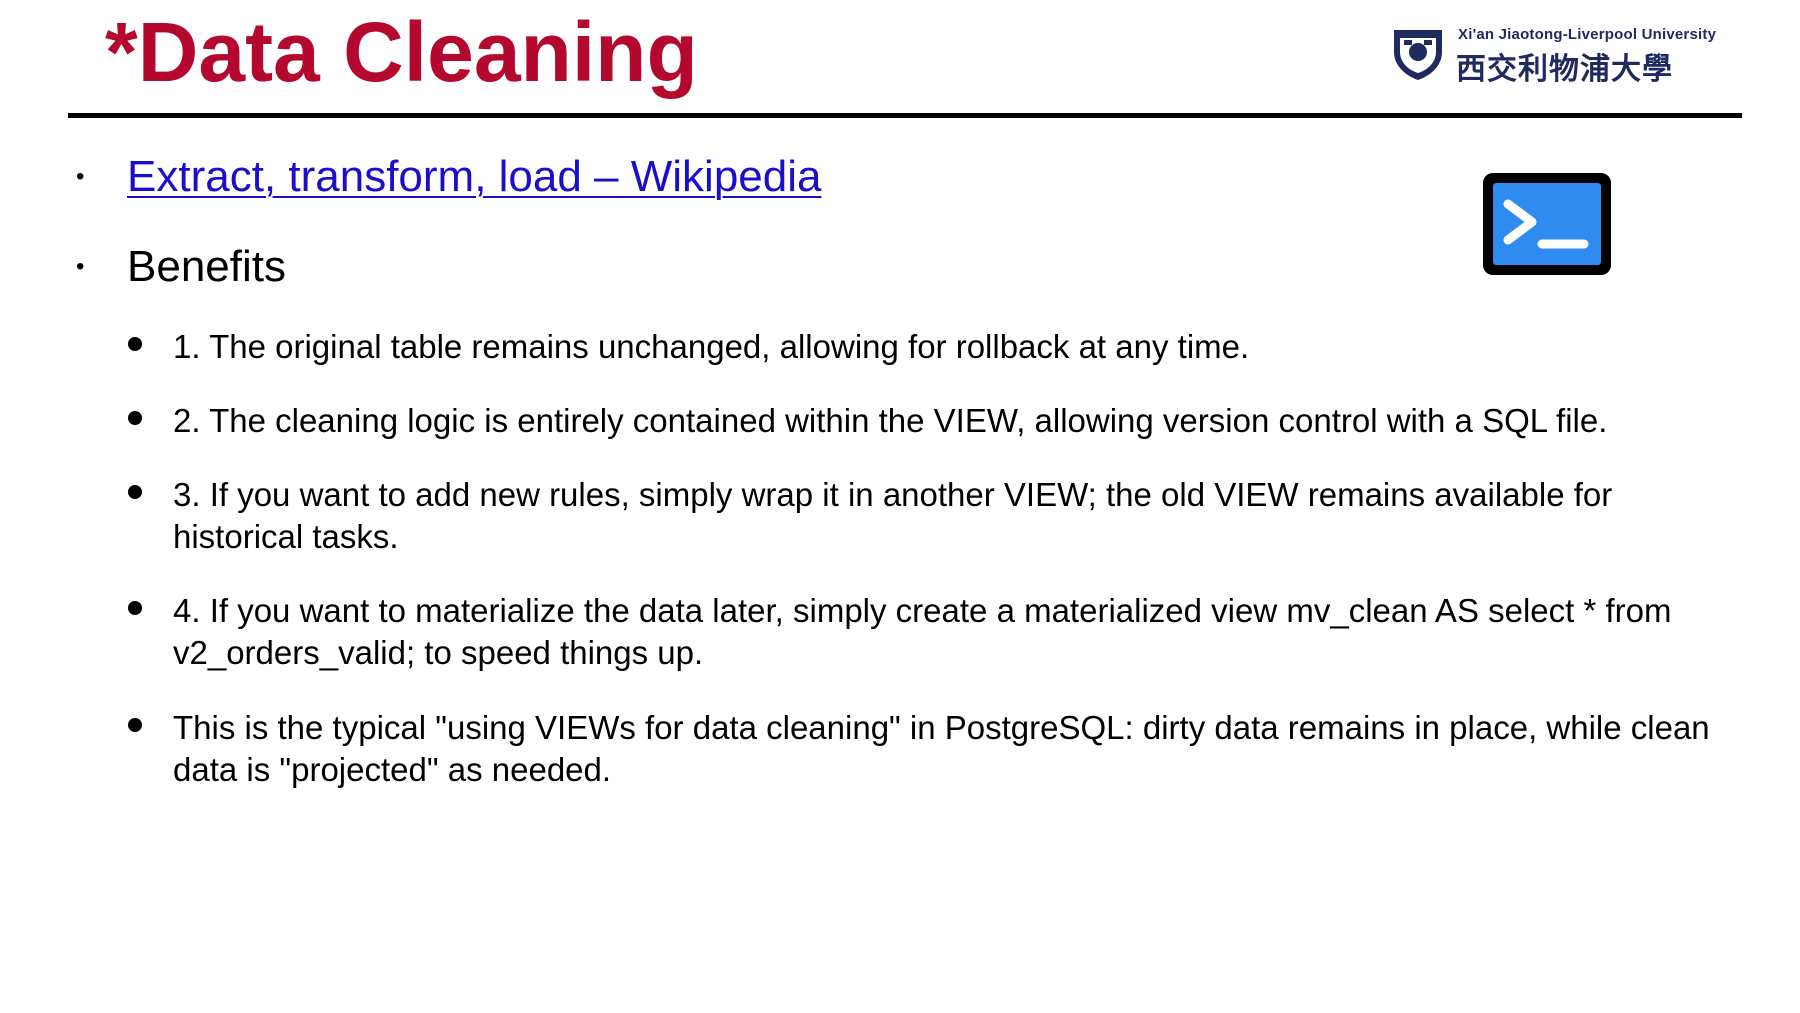 This screenshot has width=1800, height=1013. Describe the element at coordinates (401, 52) in the screenshot. I see `slide-title: *Data Cleaning` at that location.